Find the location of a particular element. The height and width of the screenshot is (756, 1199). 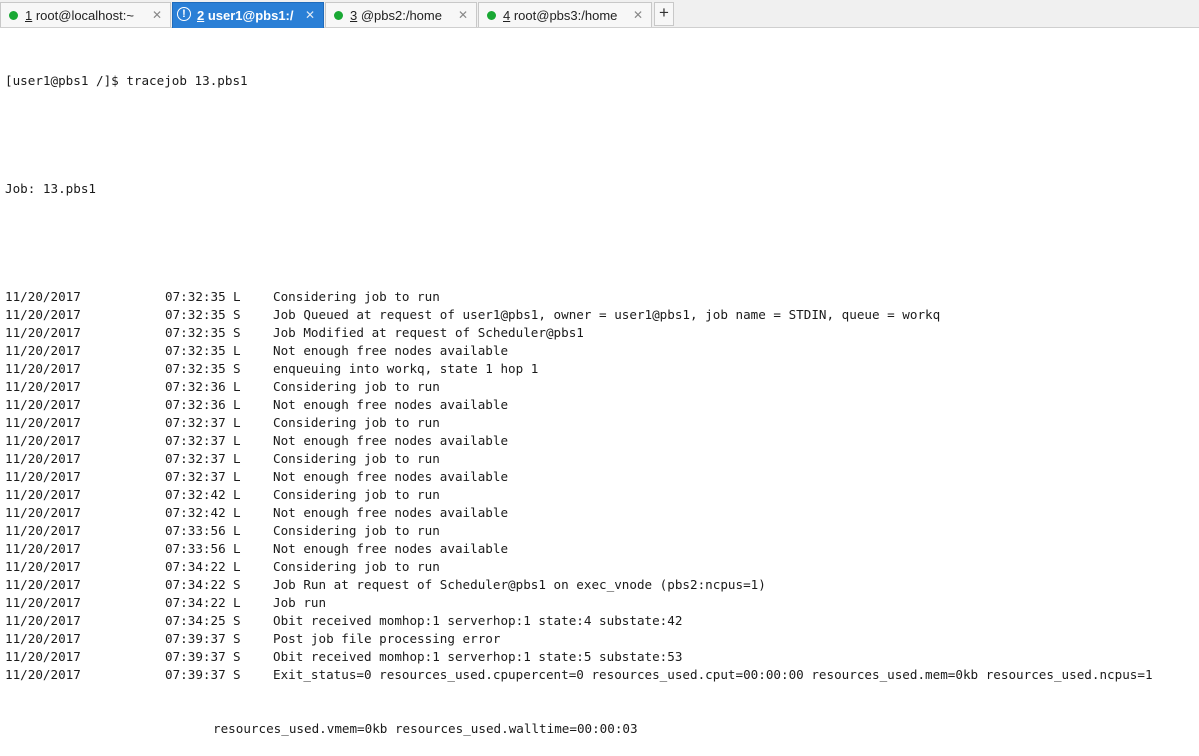

tab-label: user1@pbs1:/ is located at coordinates (248, 15).